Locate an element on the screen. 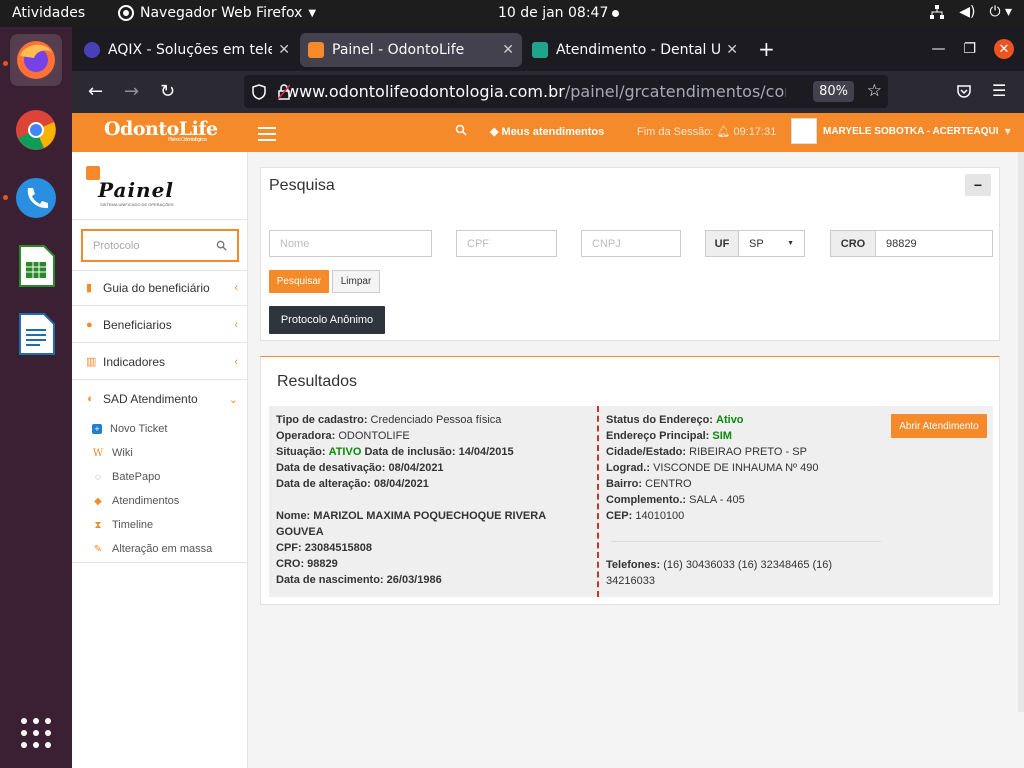 Image resolution: width=1024 pixels, height=768 pixels. aqix-favicon is located at coordinates (92, 50).